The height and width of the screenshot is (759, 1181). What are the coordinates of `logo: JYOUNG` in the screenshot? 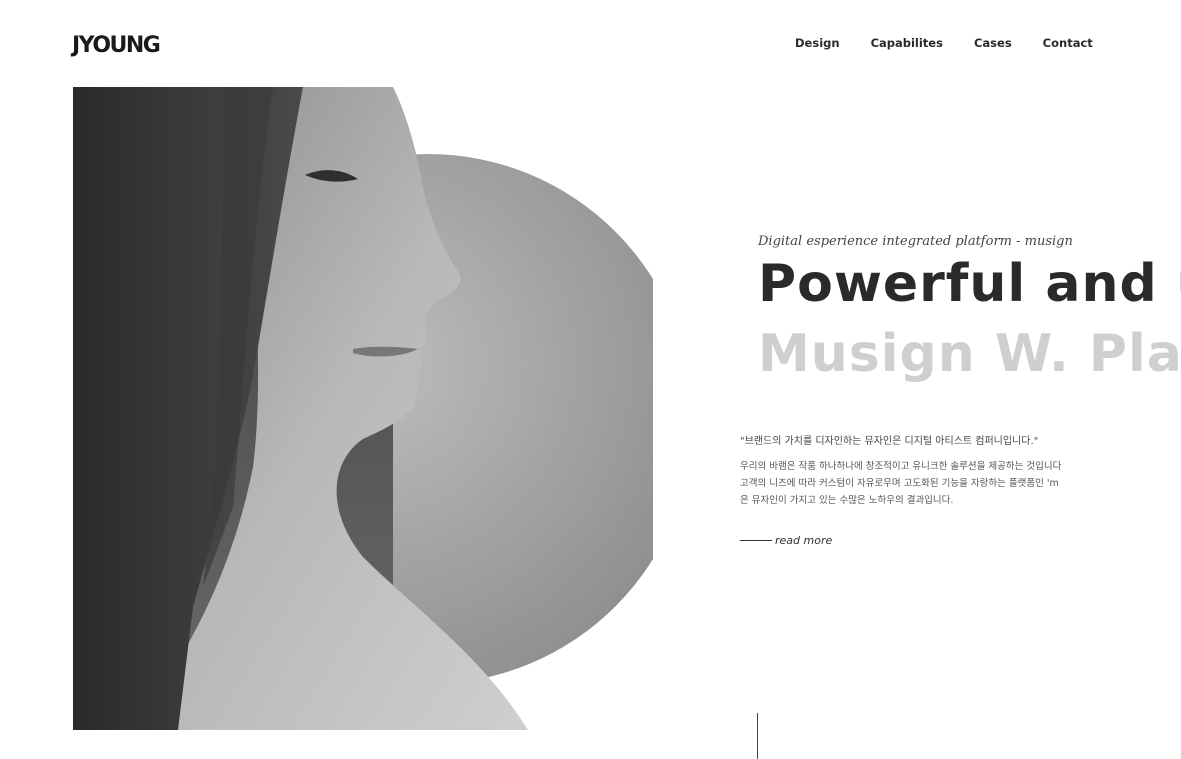 It's located at (116, 45).